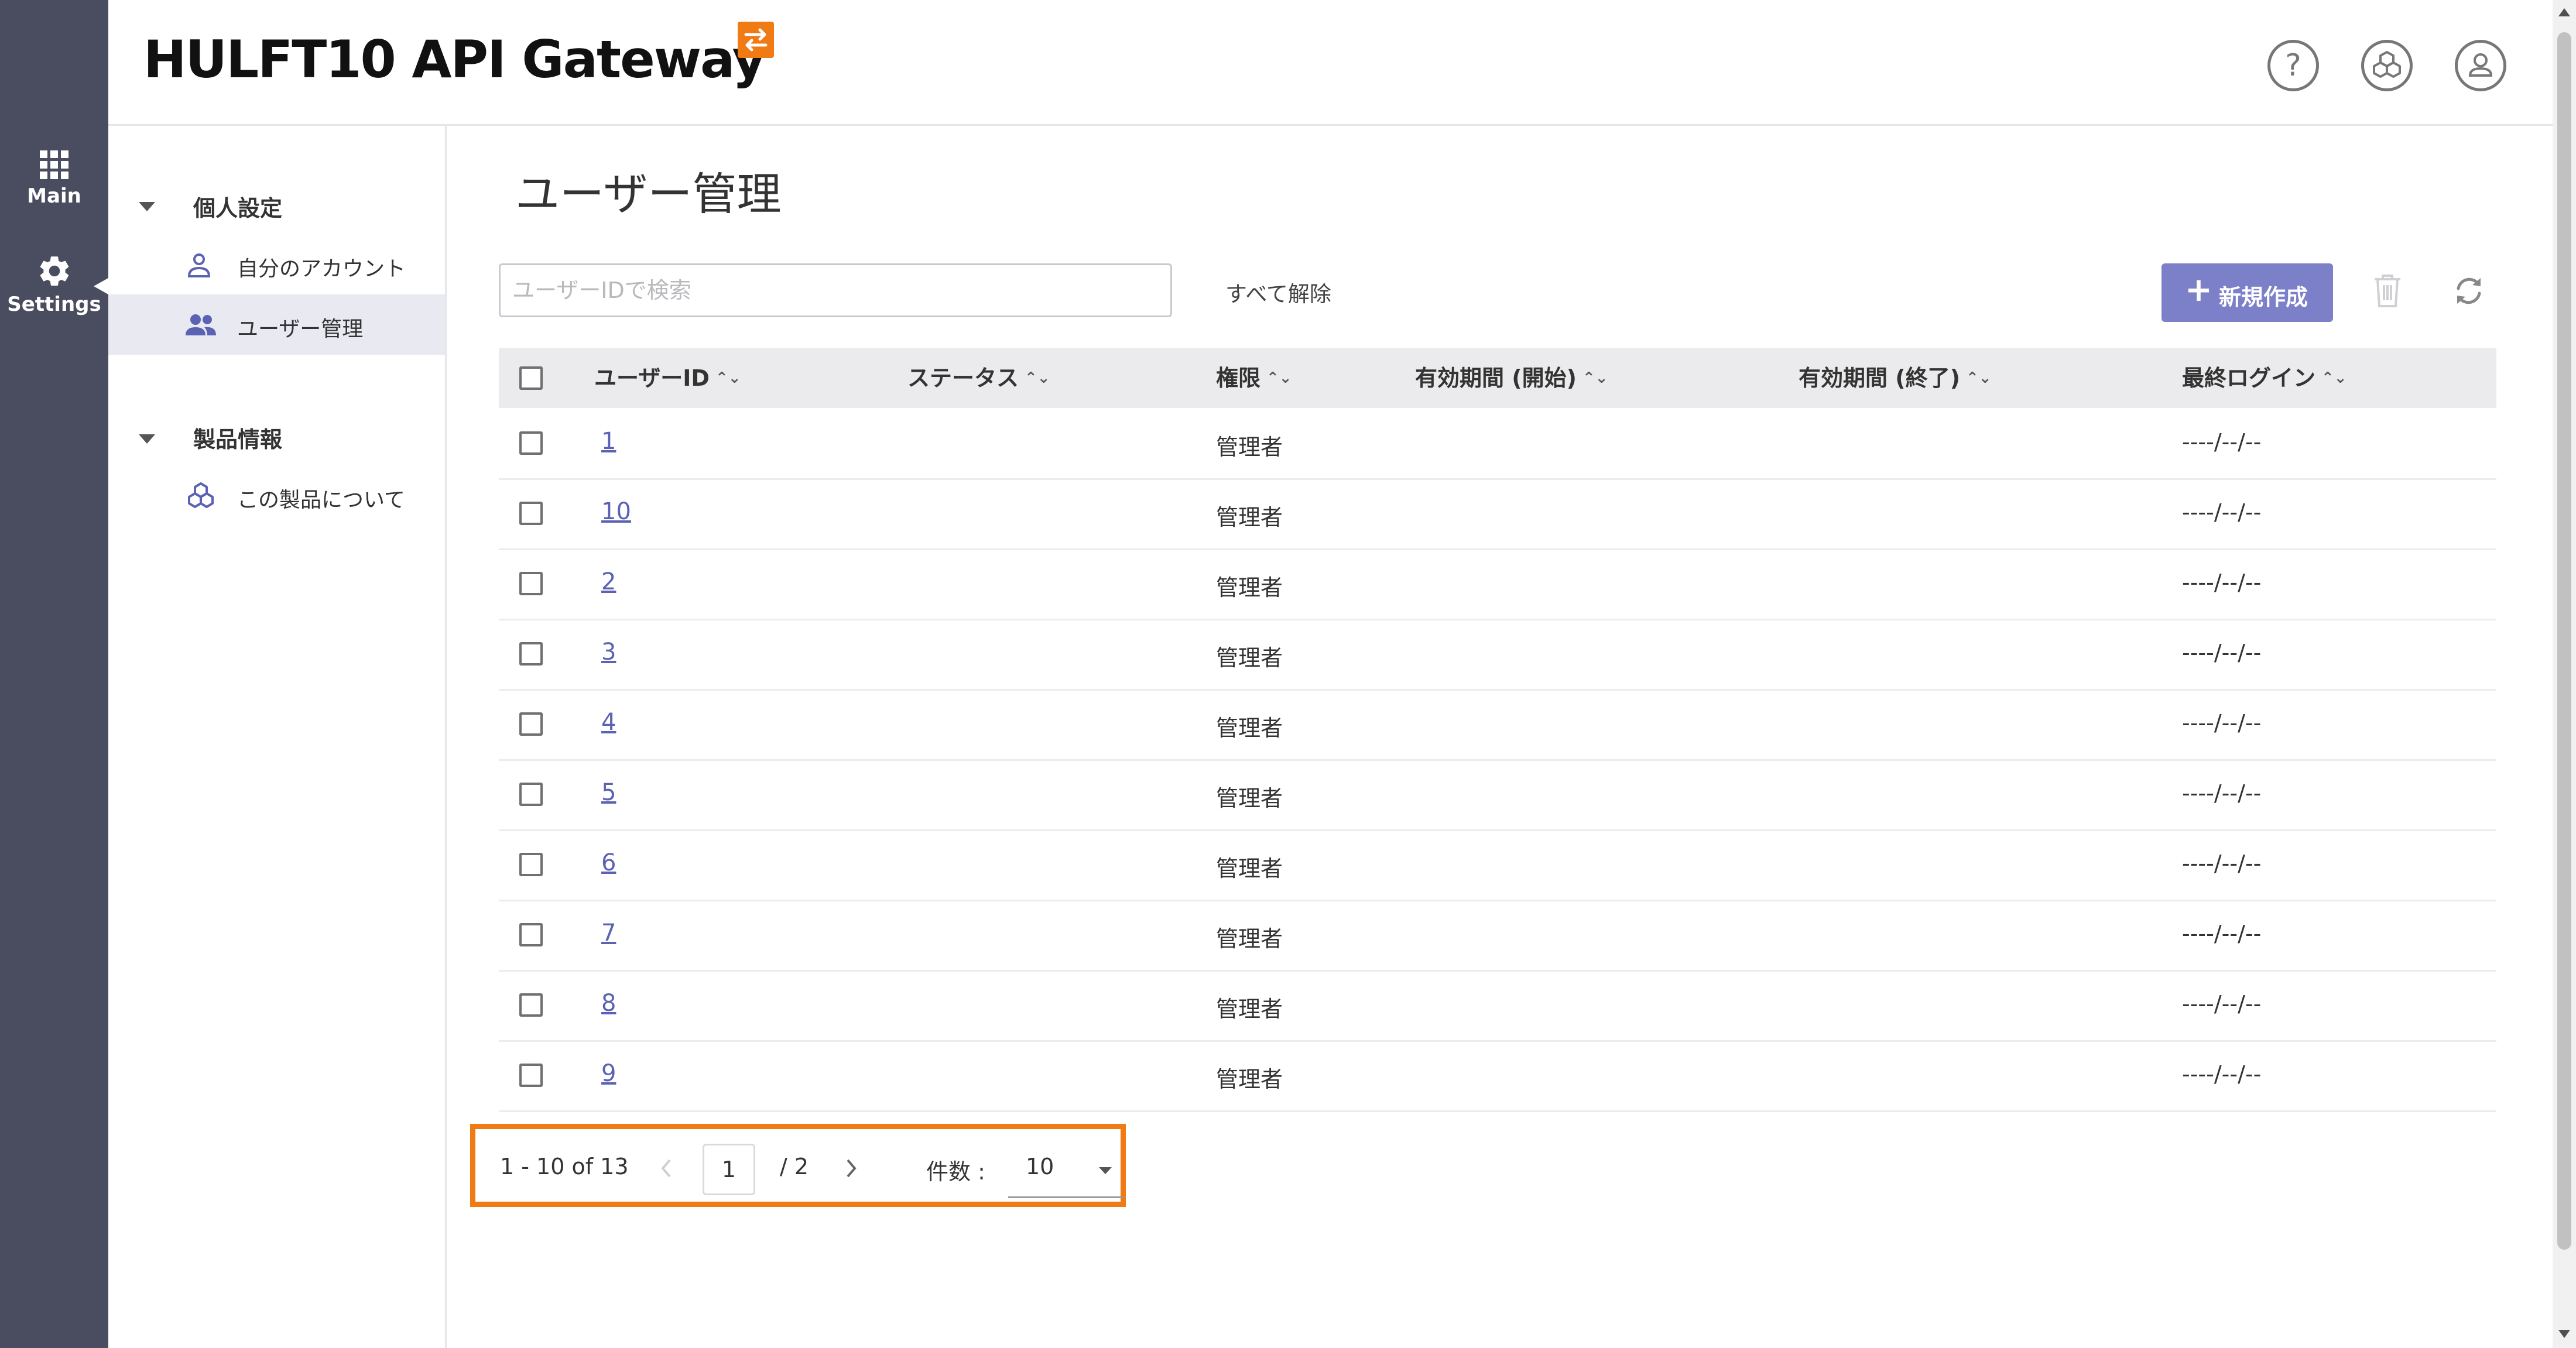 The image size is (2576, 1348). I want to click on tree-section-product-info: 製品情報, so click(237, 437).